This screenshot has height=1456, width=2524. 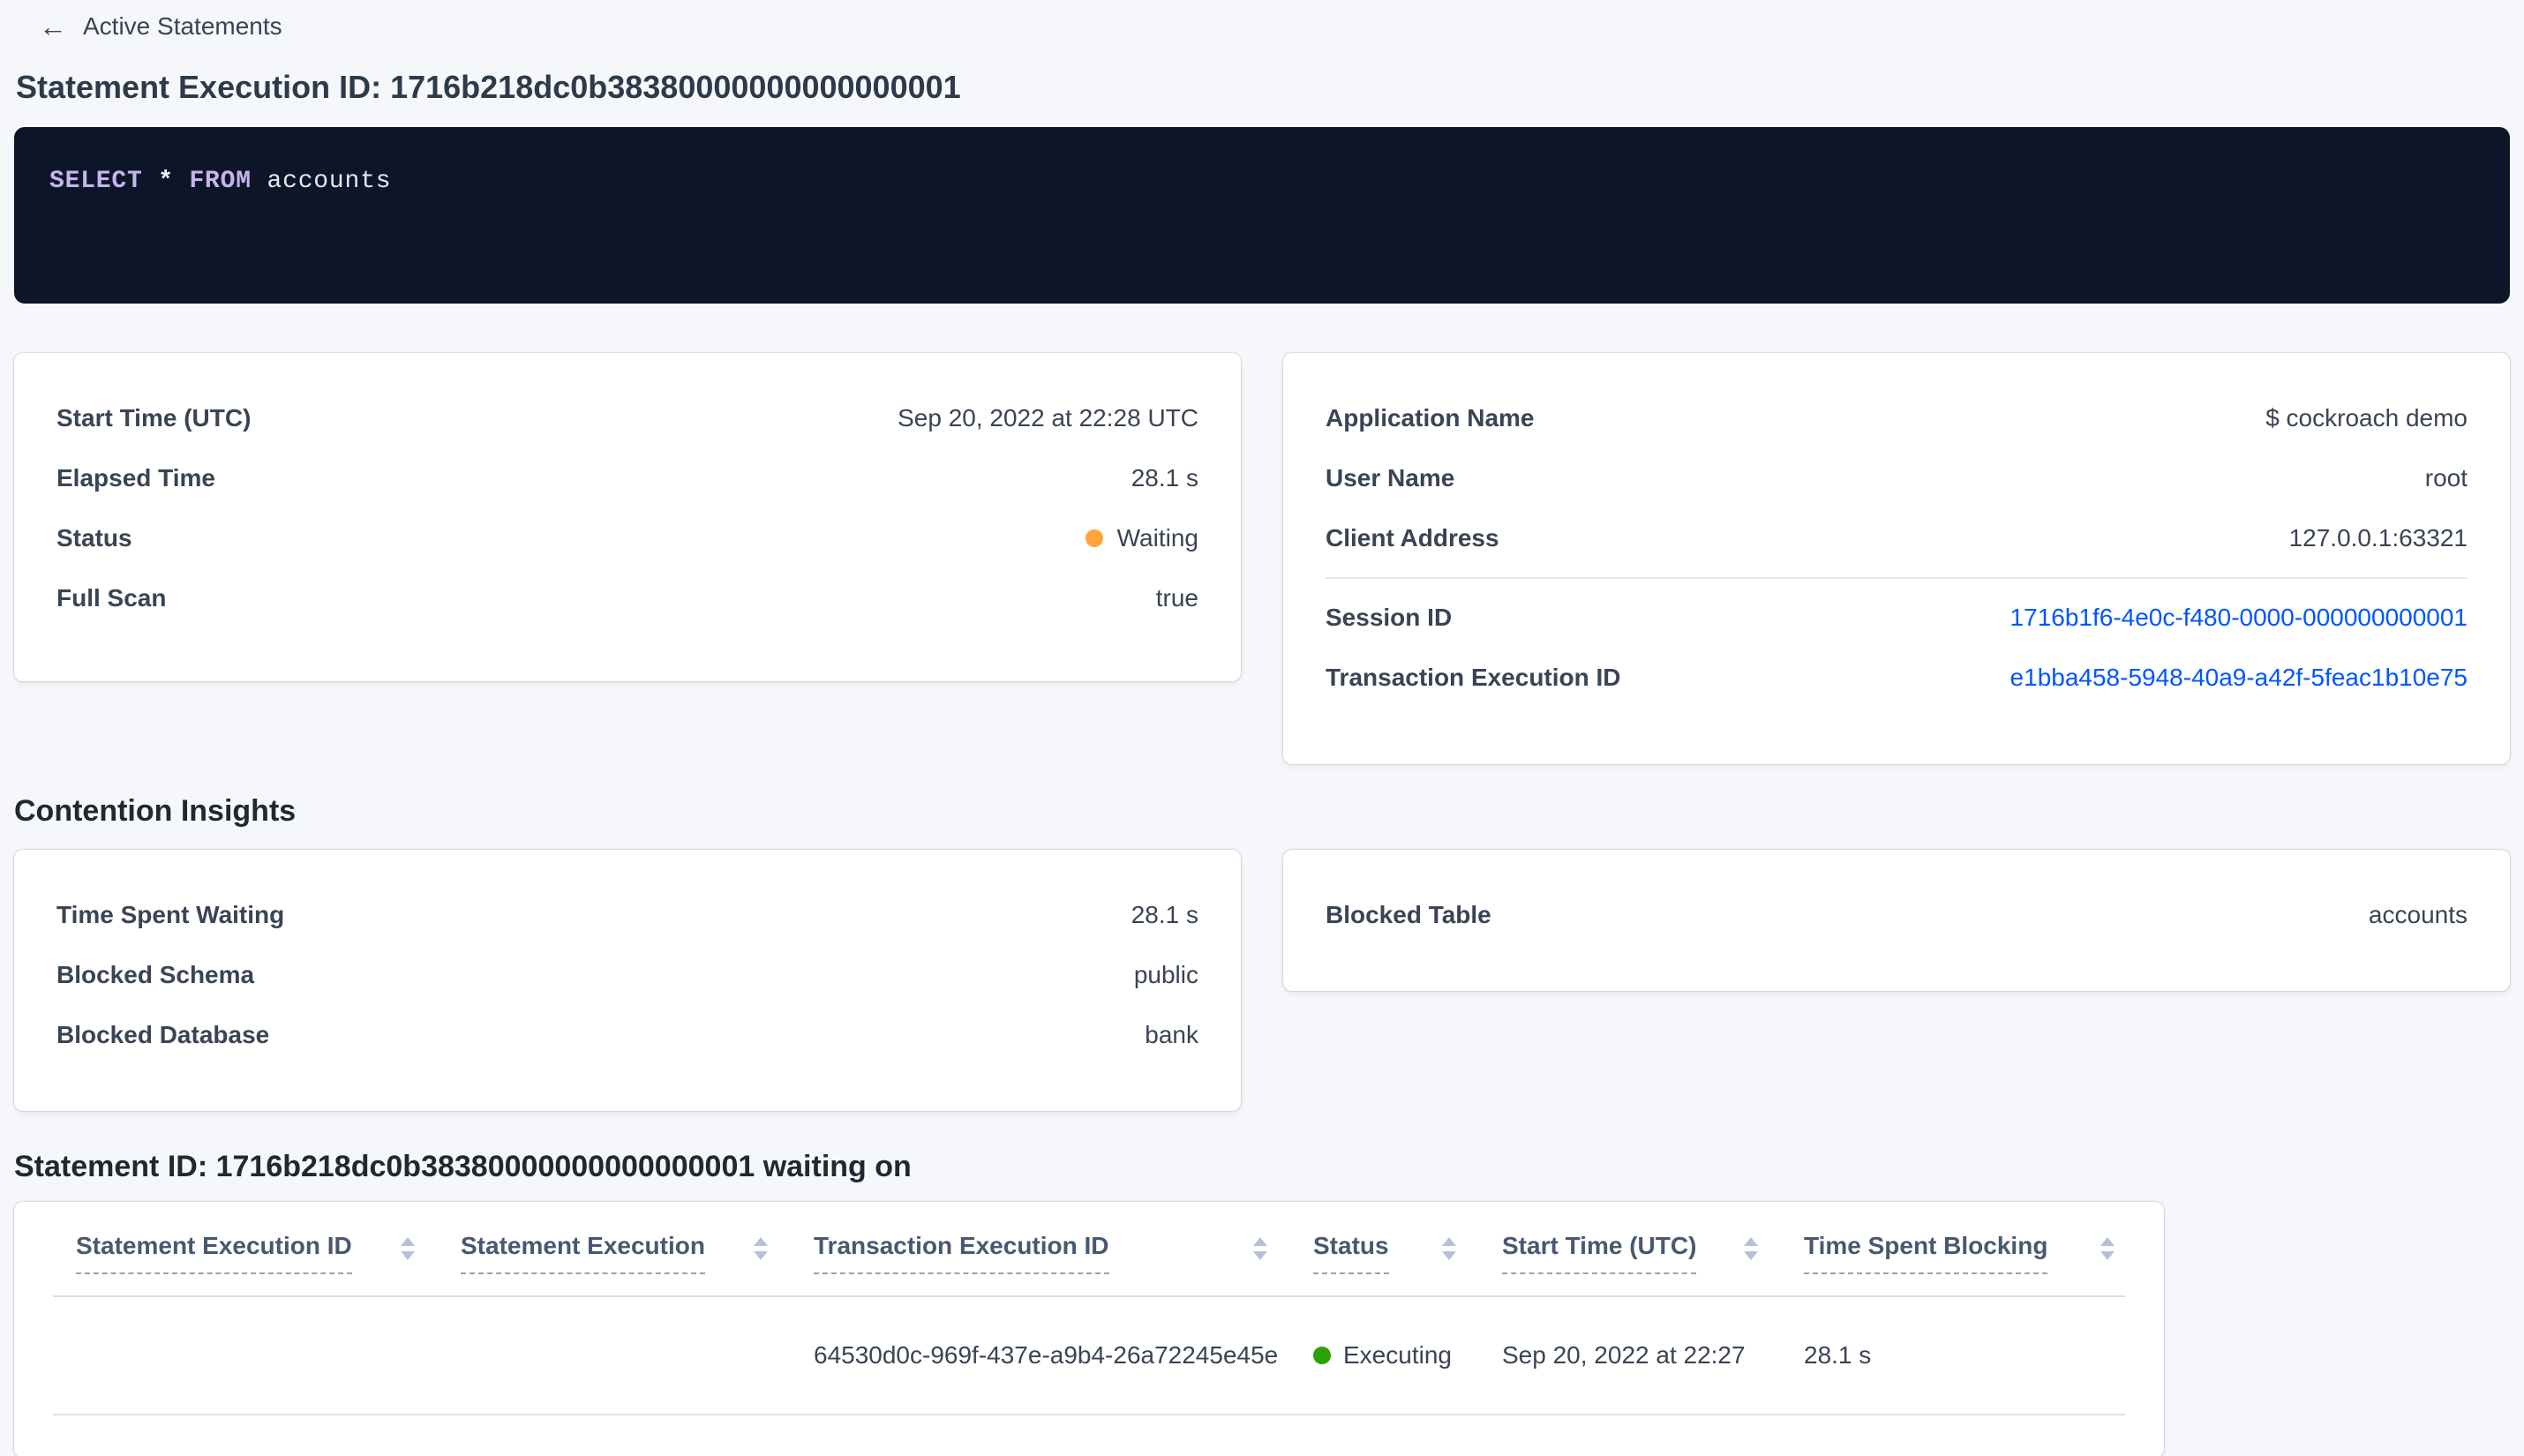 What do you see at coordinates (1171, 1034) in the screenshot?
I see `blocked-database-value: bank` at bounding box center [1171, 1034].